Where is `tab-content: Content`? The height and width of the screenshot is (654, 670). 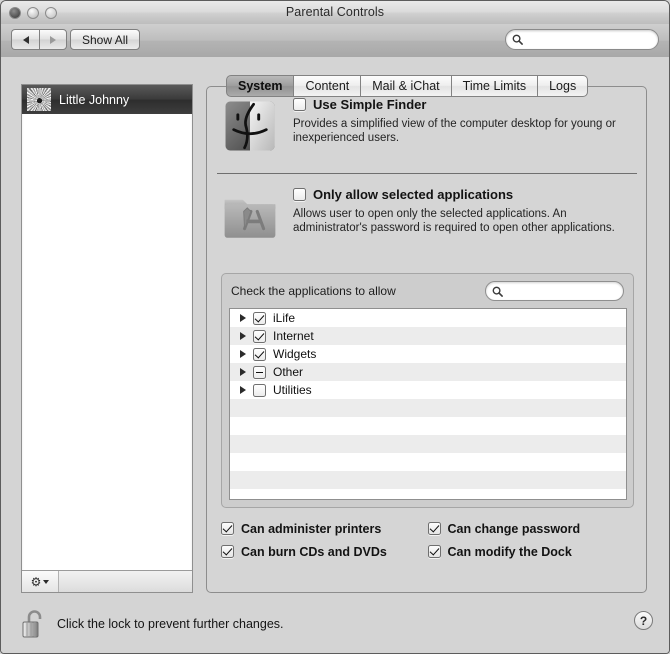 tab-content: Content is located at coordinates (328, 86).